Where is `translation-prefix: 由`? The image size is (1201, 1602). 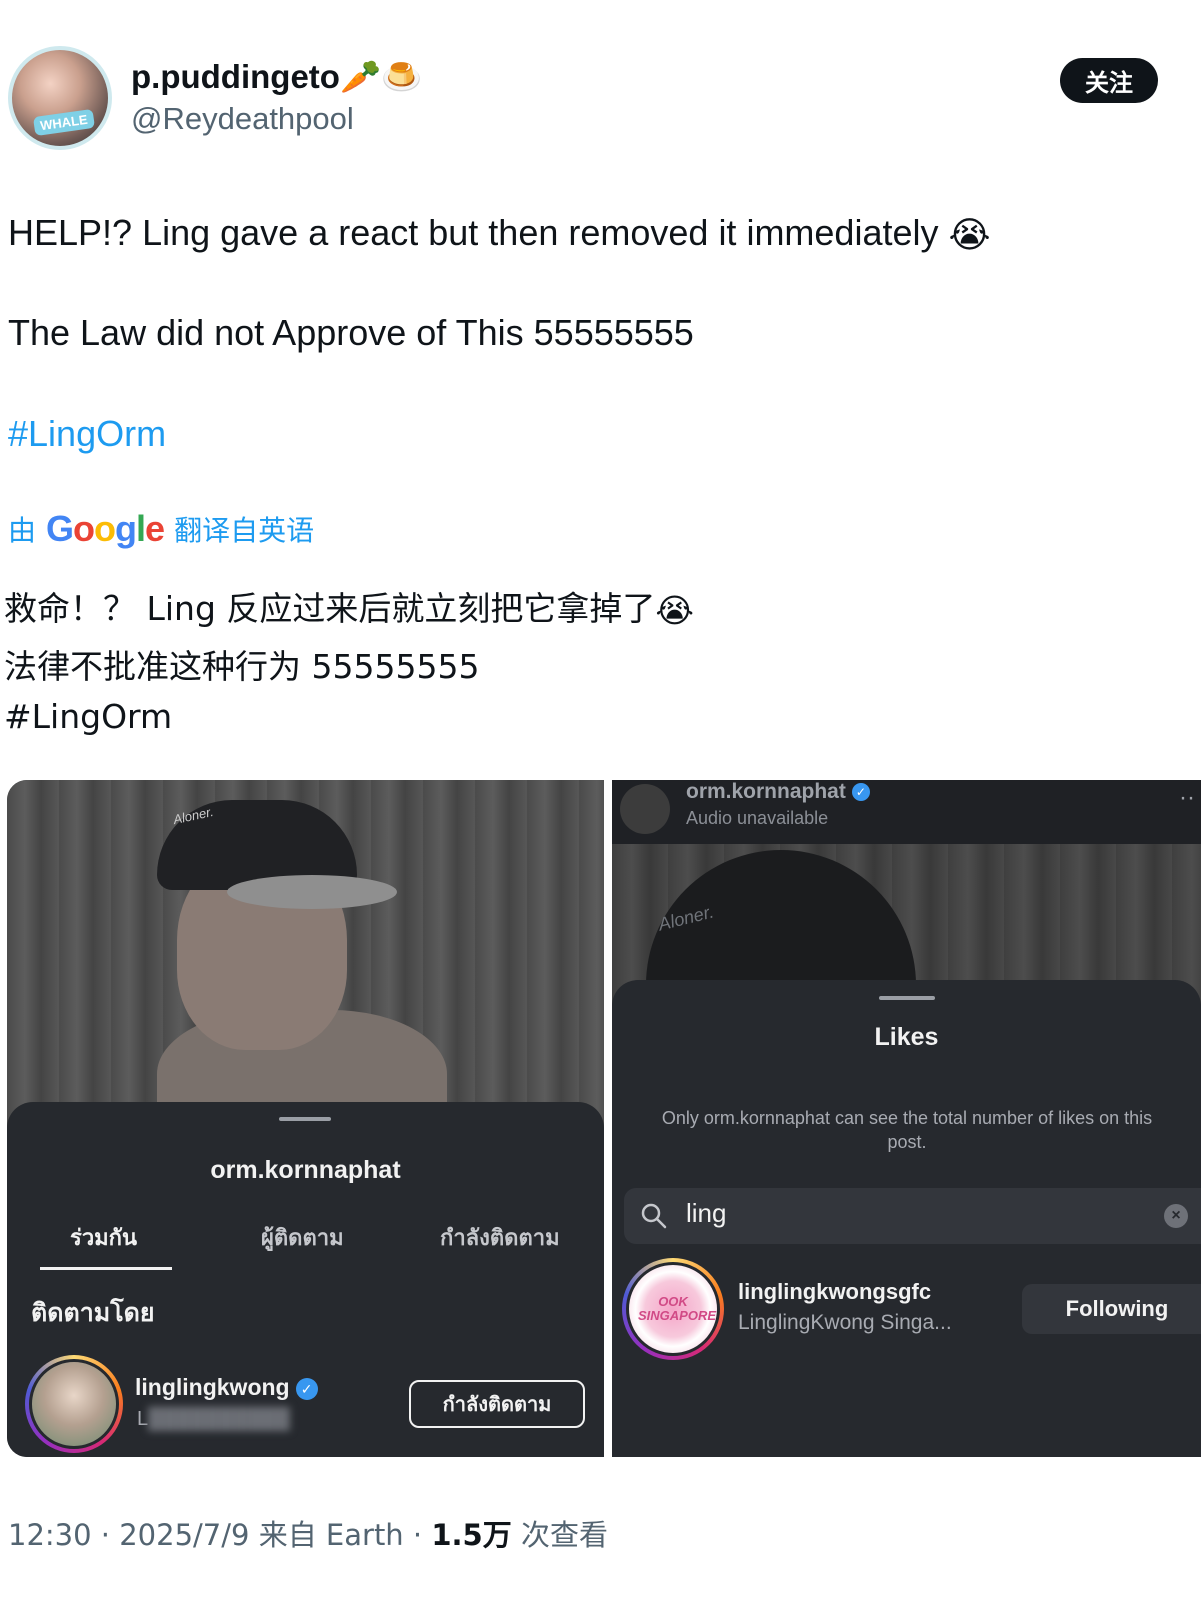 translation-prefix: 由 is located at coordinates (22, 530).